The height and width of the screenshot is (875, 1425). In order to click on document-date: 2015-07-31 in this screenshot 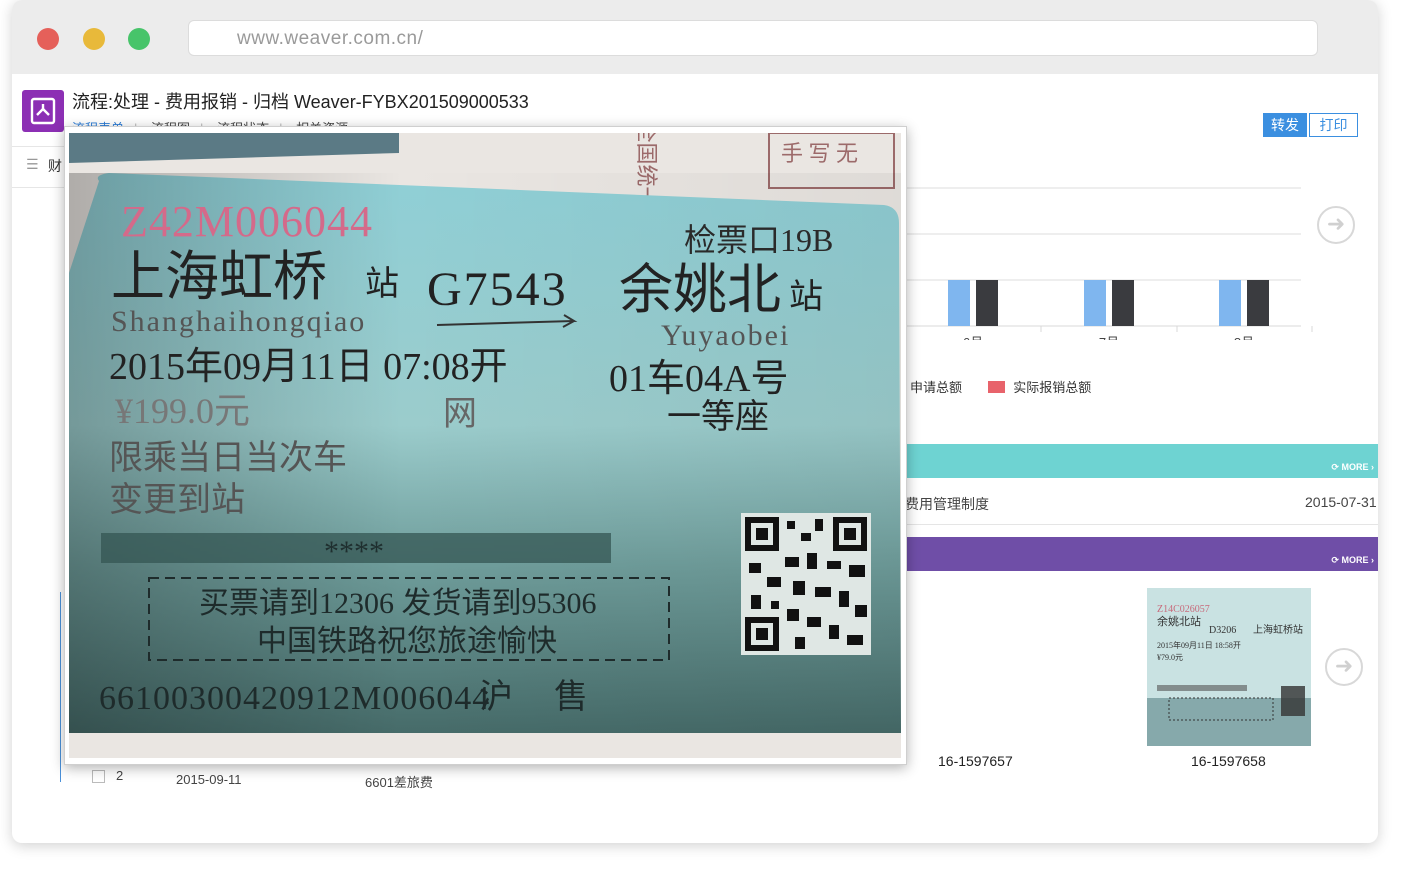, I will do `click(1341, 502)`.